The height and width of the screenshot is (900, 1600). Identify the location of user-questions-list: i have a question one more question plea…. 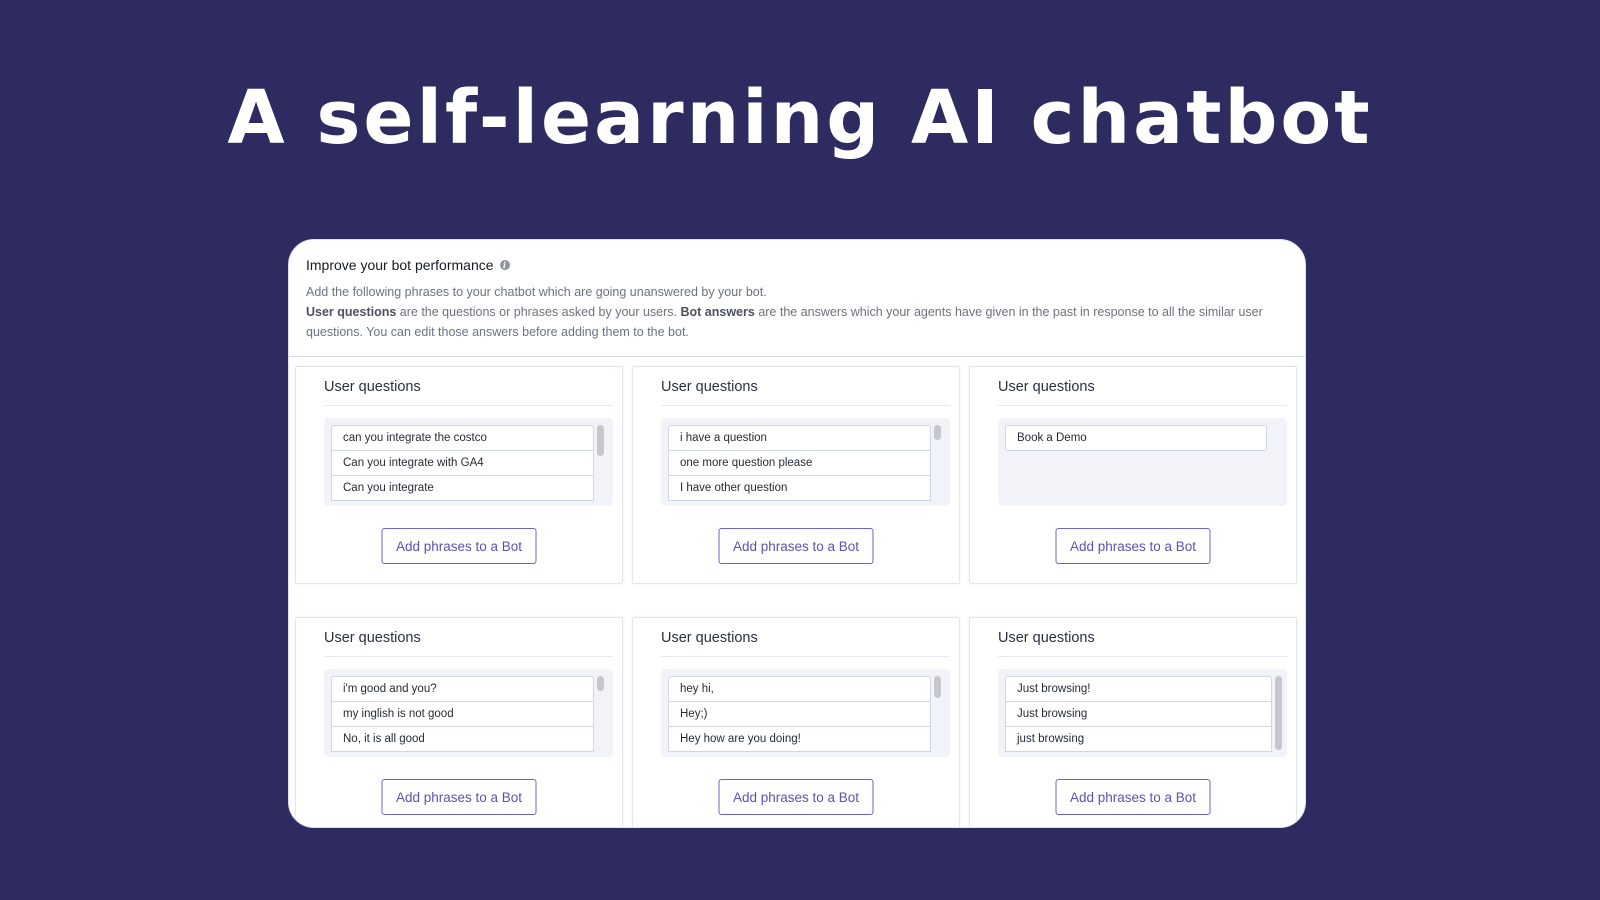
(805, 462).